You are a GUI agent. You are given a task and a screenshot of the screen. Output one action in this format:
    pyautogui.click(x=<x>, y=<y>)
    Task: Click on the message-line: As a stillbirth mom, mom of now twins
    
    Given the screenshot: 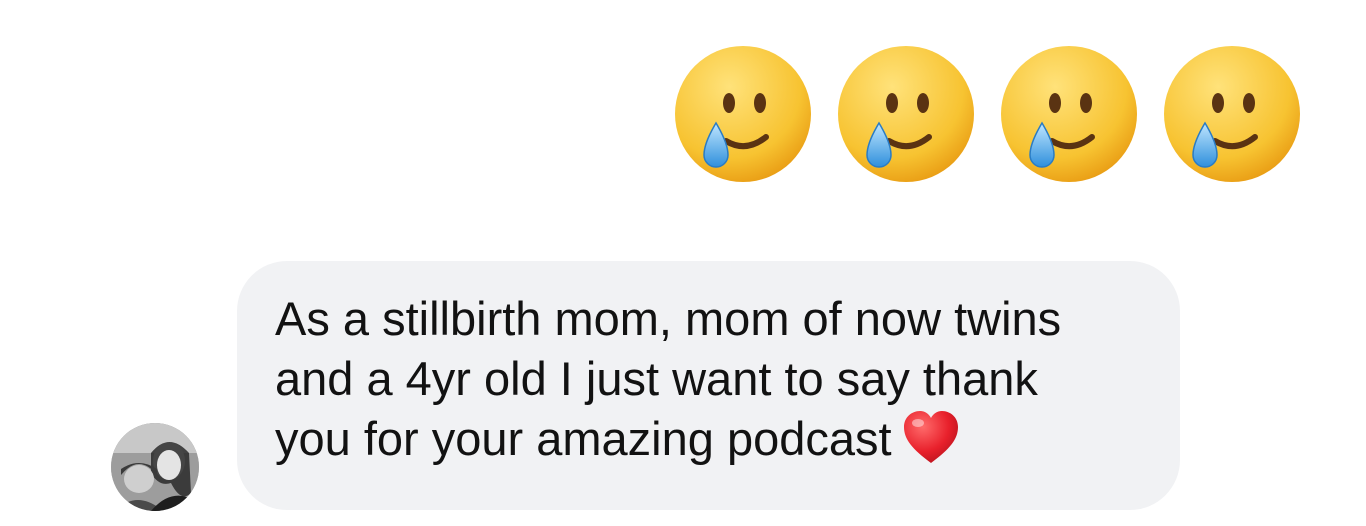 What is the action you would take?
    pyautogui.click(x=668, y=318)
    